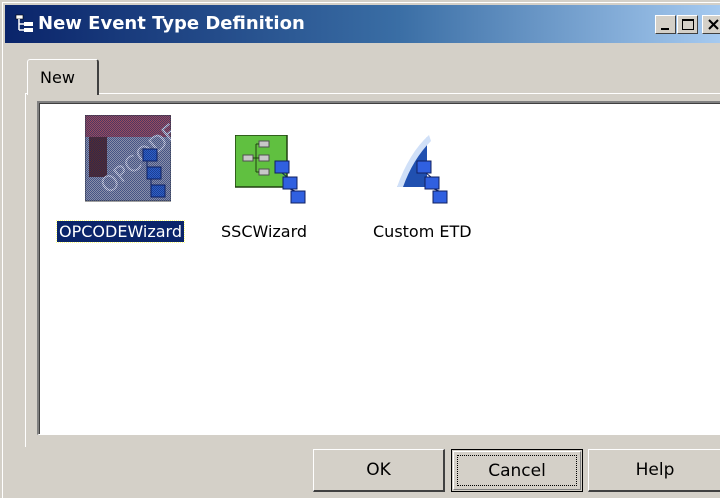  What do you see at coordinates (57, 77) in the screenshot?
I see `tab-label: New` at bounding box center [57, 77].